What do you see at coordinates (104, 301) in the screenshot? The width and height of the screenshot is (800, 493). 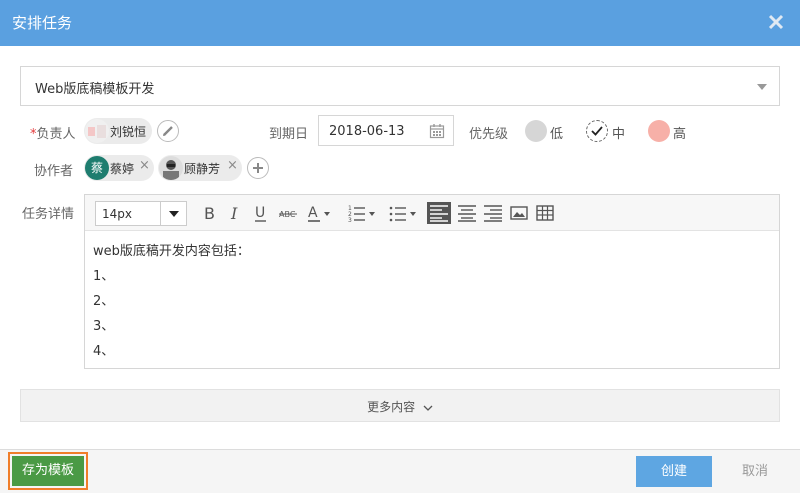 I see `content-line: 2、` at bounding box center [104, 301].